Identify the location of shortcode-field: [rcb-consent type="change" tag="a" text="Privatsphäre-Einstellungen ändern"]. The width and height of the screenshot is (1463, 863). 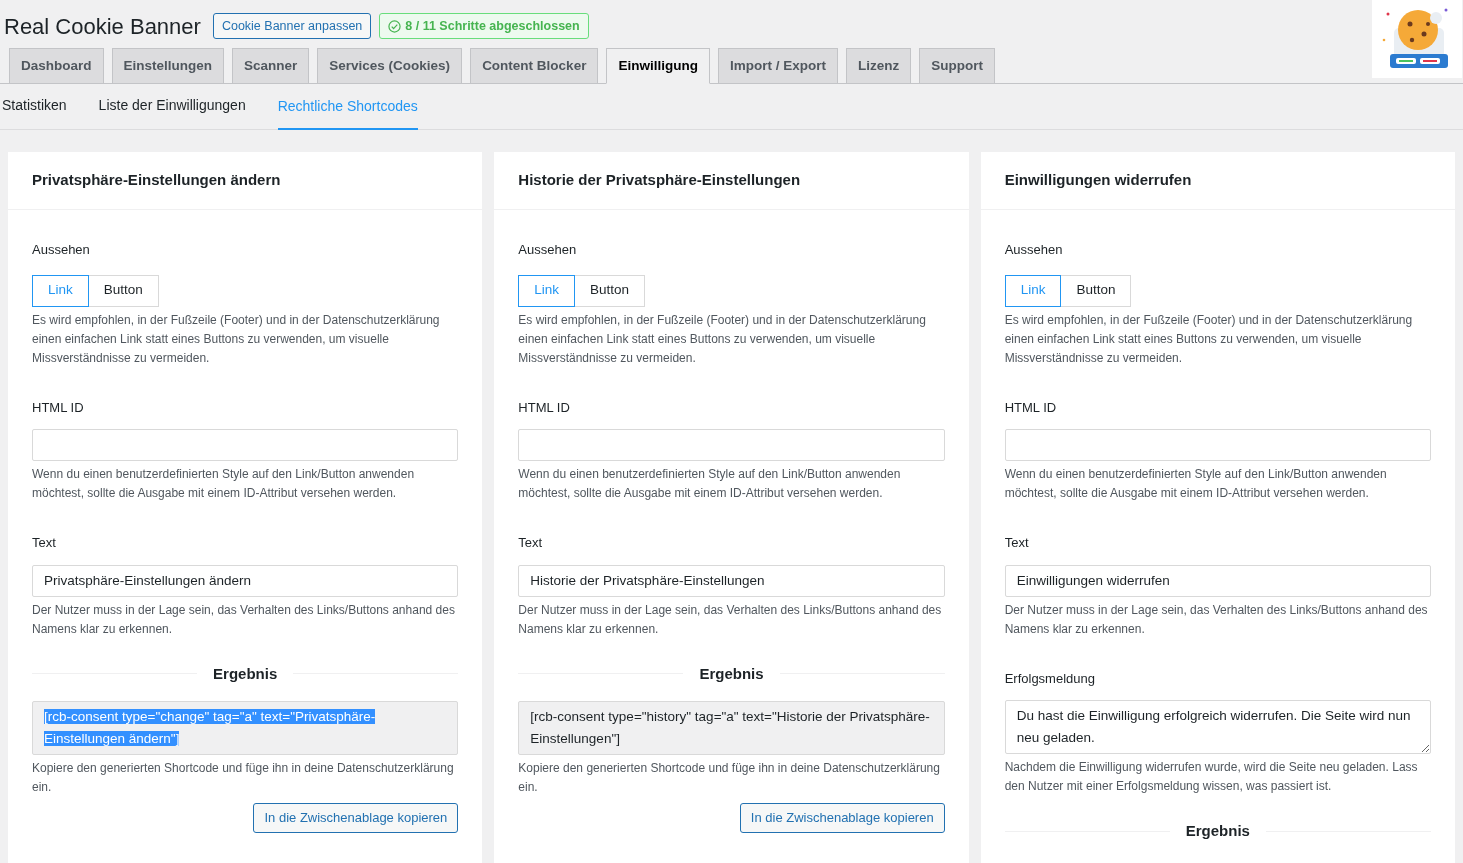
(245, 728).